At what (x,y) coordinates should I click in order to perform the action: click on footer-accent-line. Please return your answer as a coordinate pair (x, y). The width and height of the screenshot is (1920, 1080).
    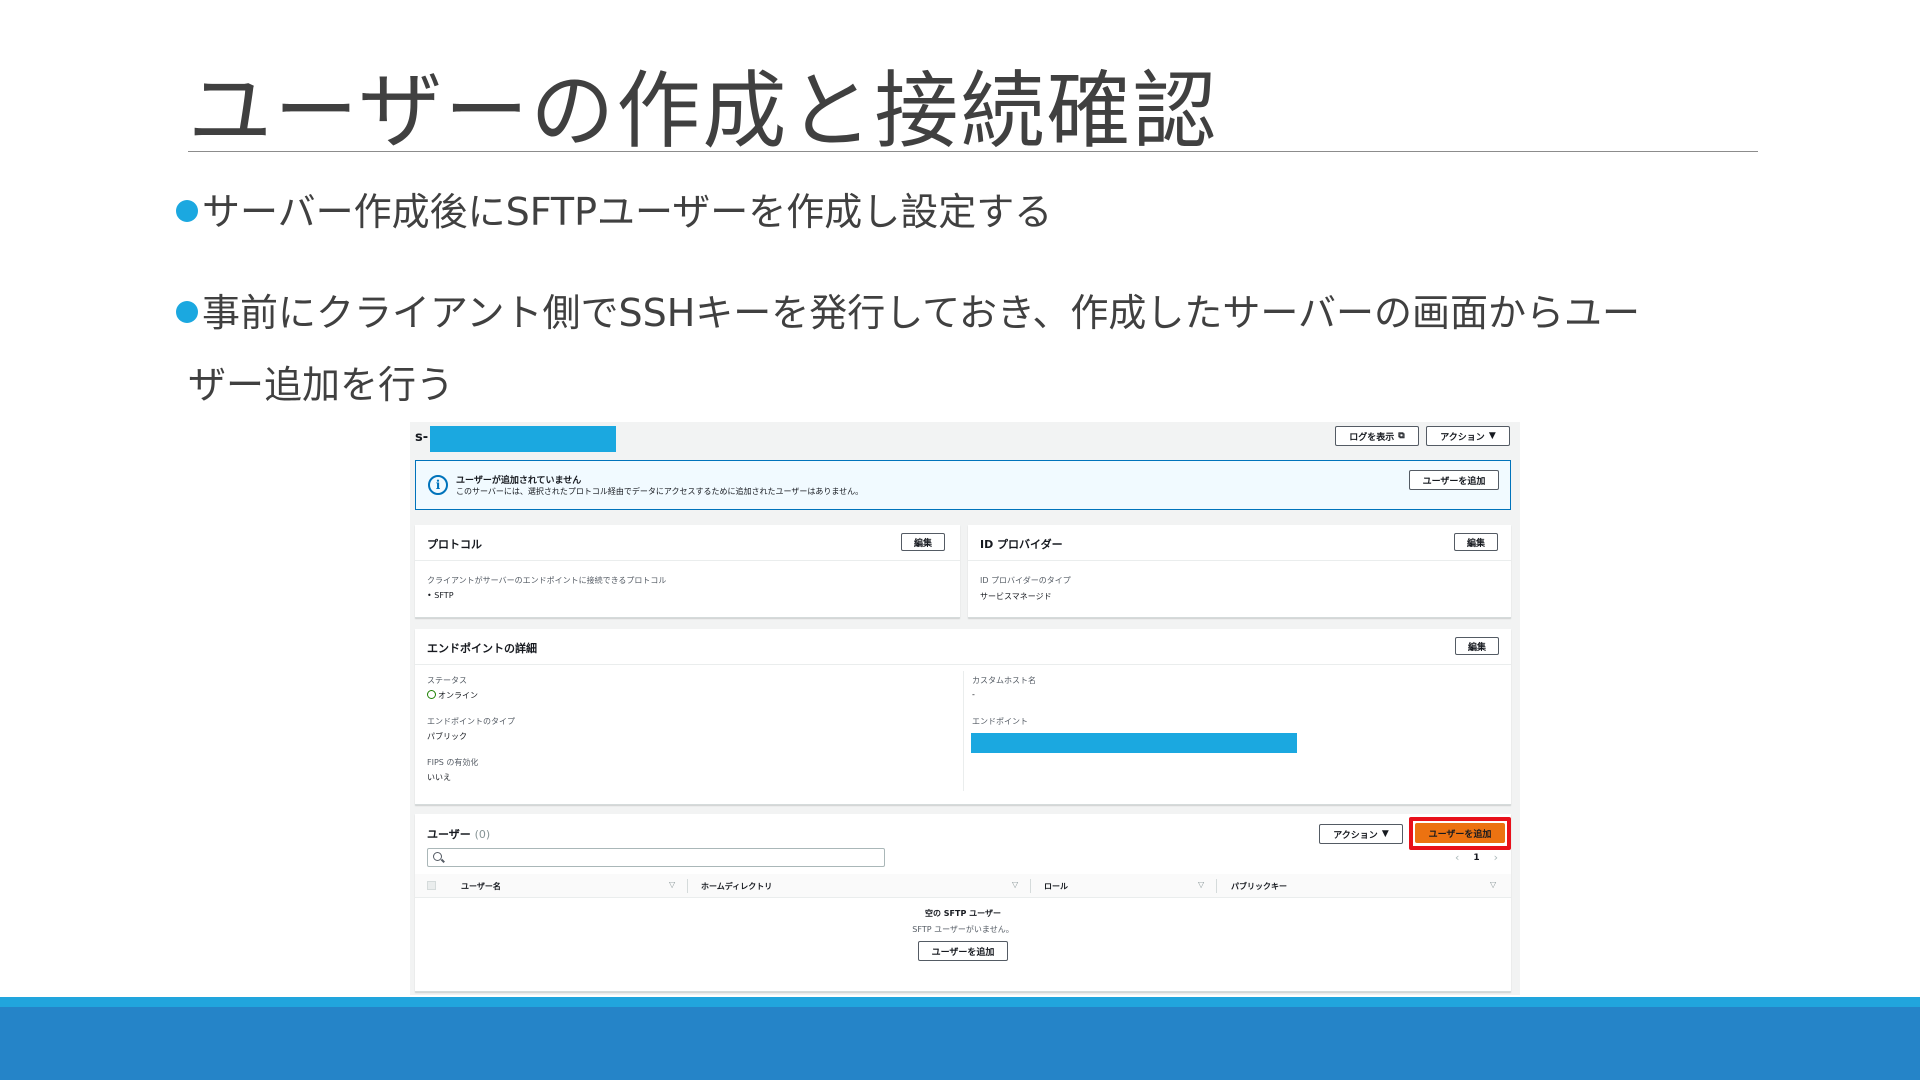
    Looking at the image, I should click on (960, 1002).